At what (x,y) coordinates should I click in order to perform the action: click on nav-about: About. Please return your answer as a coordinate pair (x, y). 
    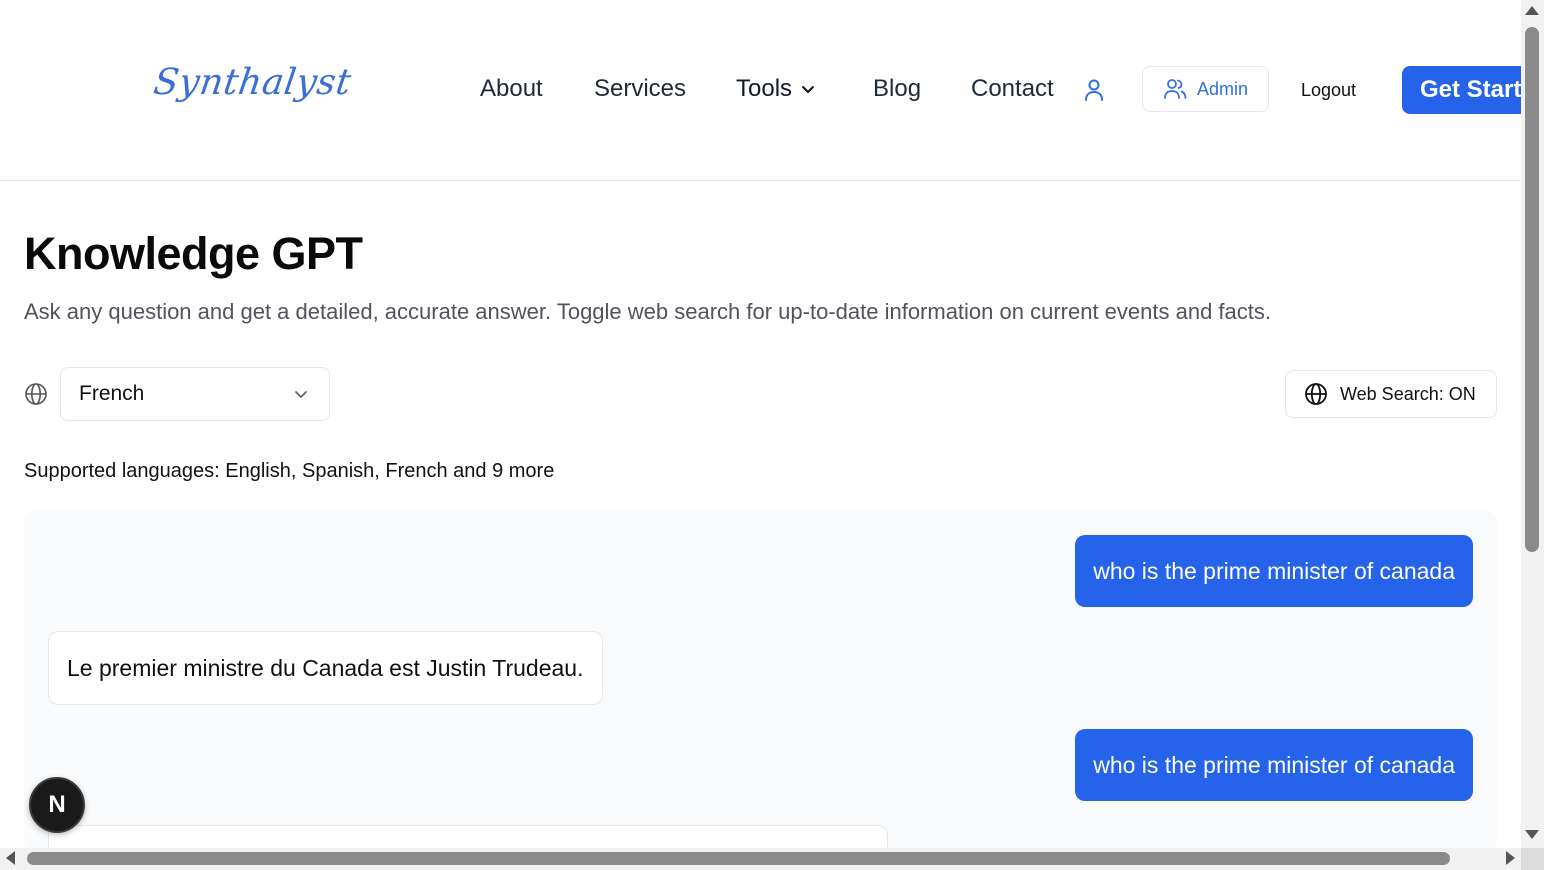
    Looking at the image, I should click on (511, 89).